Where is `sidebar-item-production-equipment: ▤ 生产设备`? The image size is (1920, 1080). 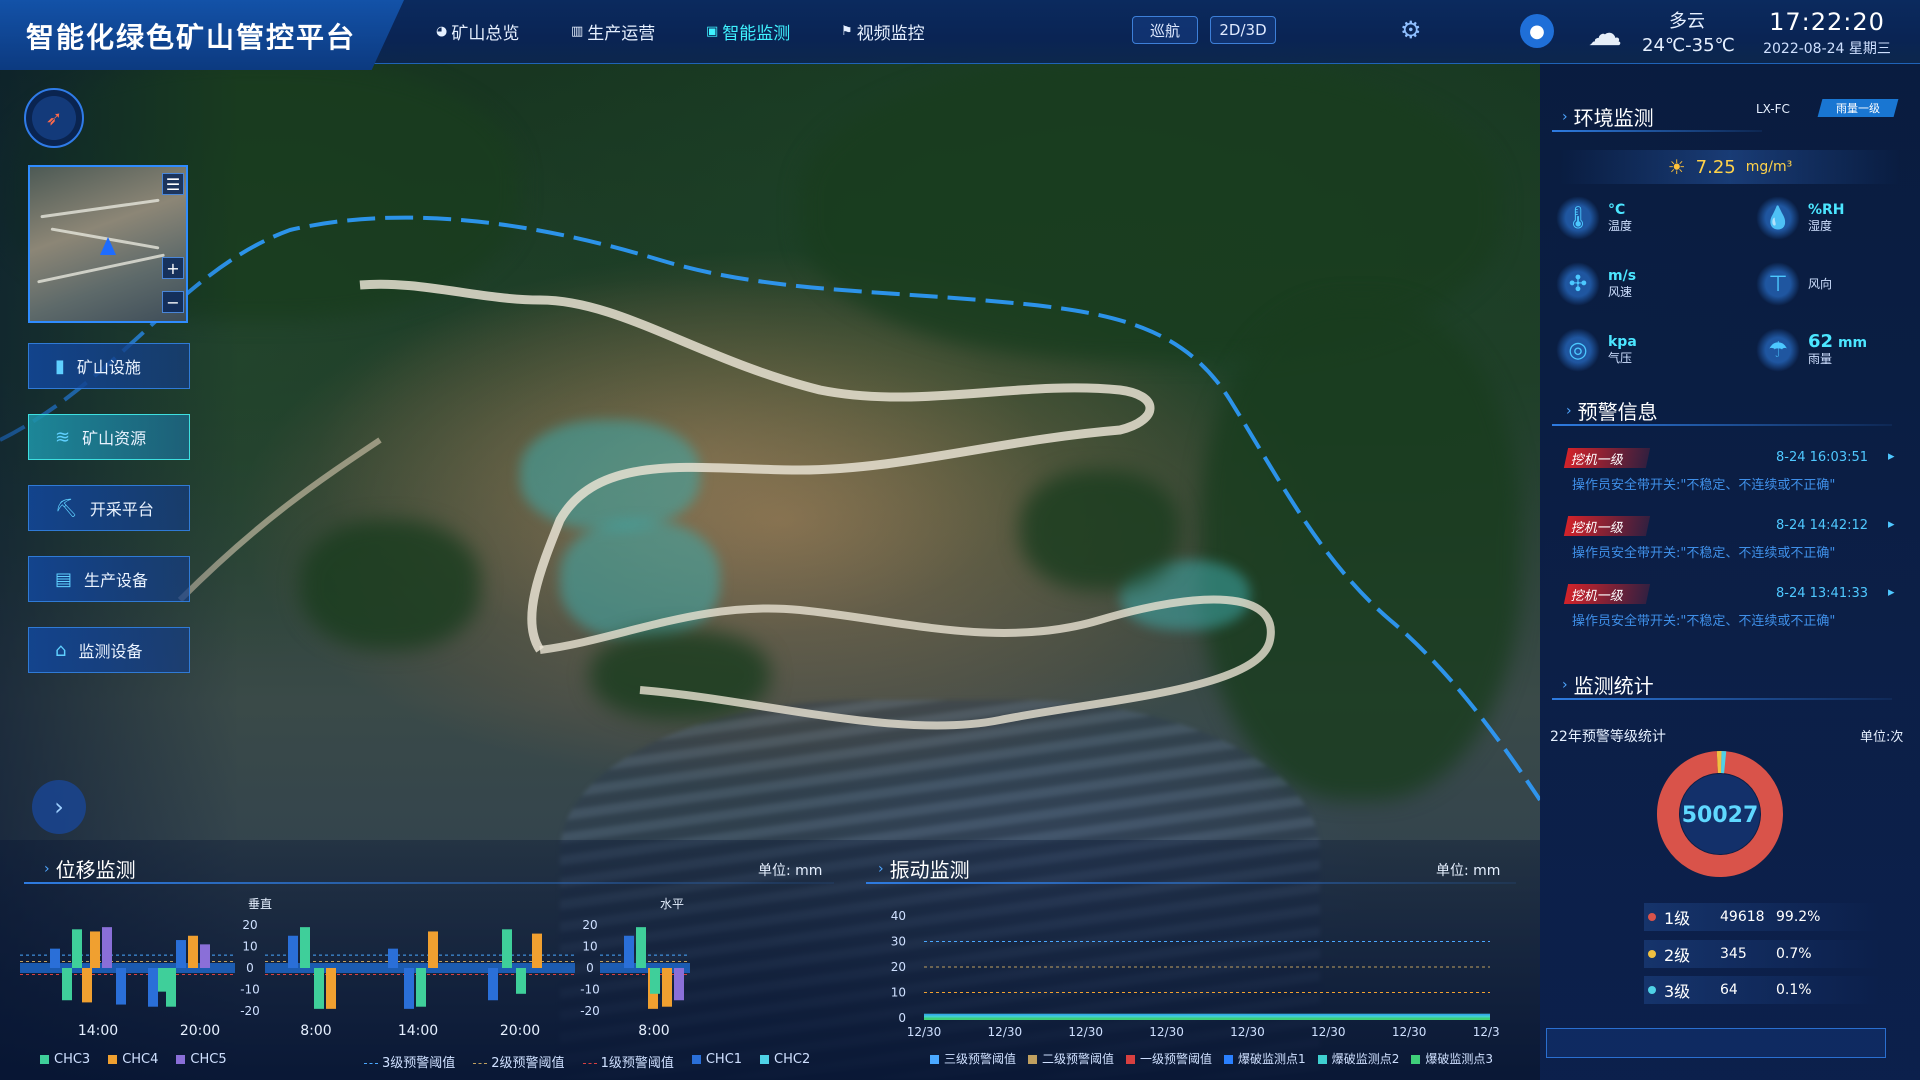 sidebar-item-production-equipment: ▤ 生产设备 is located at coordinates (109, 579).